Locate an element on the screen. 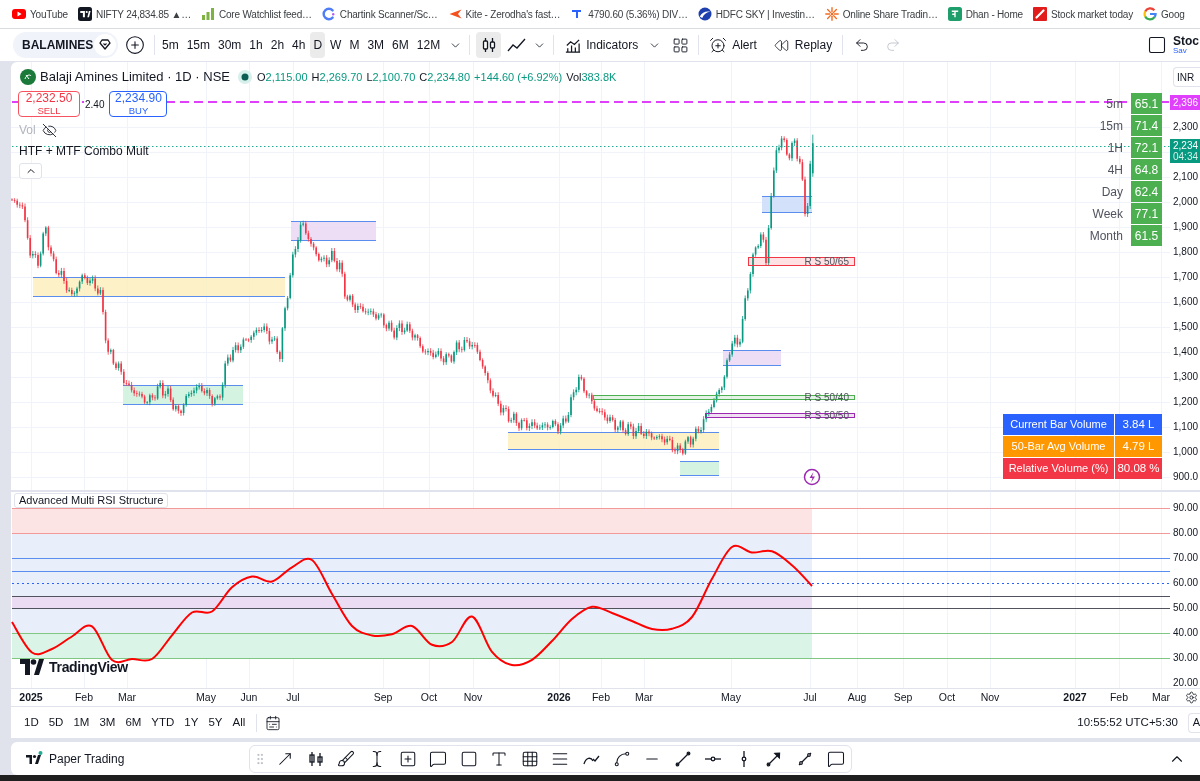  timeframe-label: 1H is located at coordinates (1115, 148).